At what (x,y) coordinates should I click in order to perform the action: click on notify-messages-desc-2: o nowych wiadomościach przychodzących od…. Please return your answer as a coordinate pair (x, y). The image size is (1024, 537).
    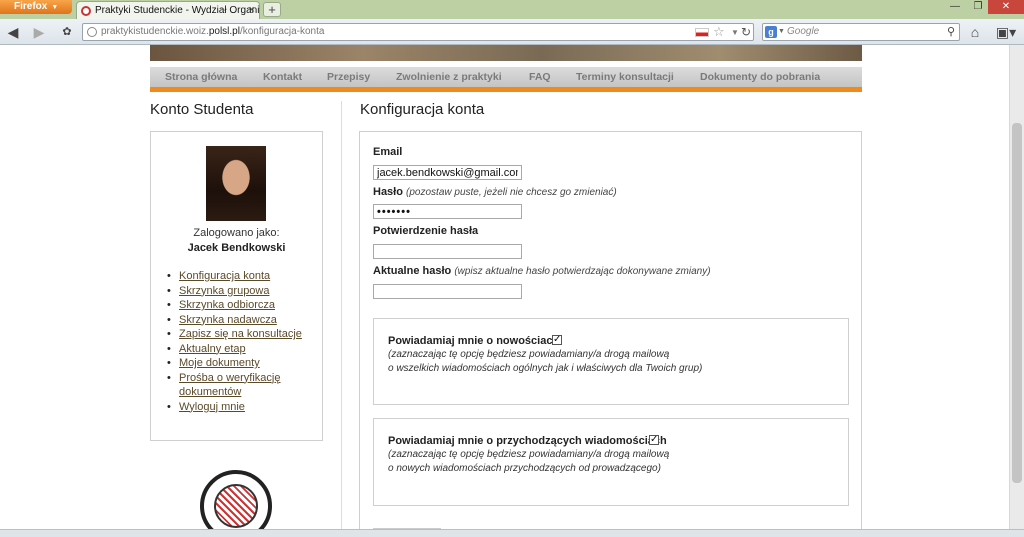
    Looking at the image, I should click on (524, 468).